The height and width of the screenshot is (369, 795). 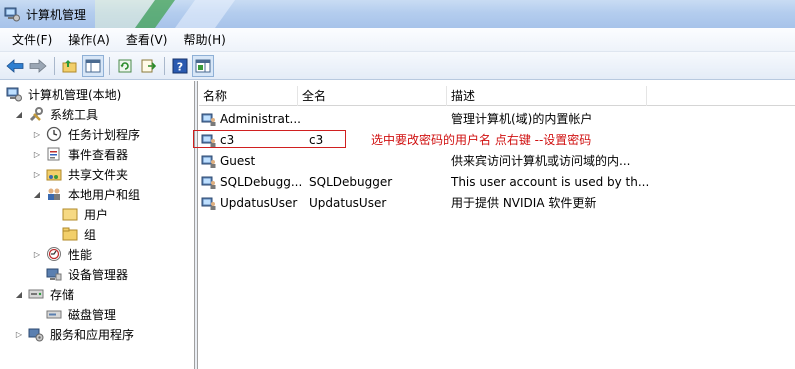 I want to click on tree-label: 用户, so click(x=96, y=214).